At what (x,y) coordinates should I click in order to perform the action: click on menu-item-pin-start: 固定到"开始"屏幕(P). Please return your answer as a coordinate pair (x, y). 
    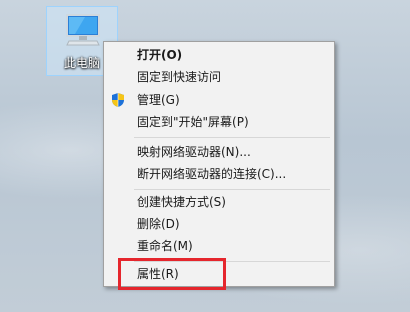
    Looking at the image, I should click on (219, 122).